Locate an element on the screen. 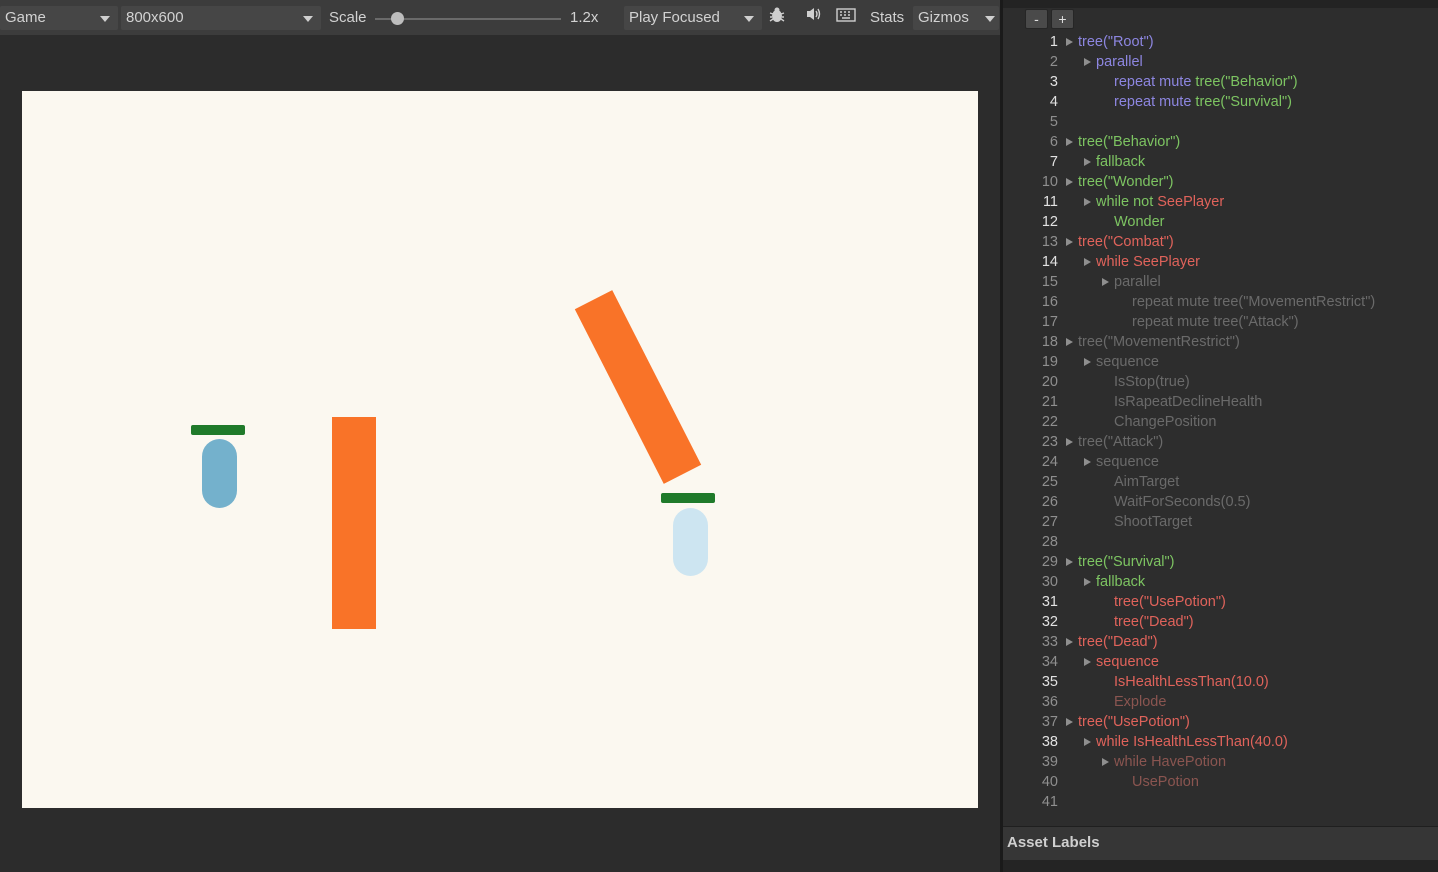 The image size is (1438, 872). line-number: 3 is located at coordinates (1053, 82).